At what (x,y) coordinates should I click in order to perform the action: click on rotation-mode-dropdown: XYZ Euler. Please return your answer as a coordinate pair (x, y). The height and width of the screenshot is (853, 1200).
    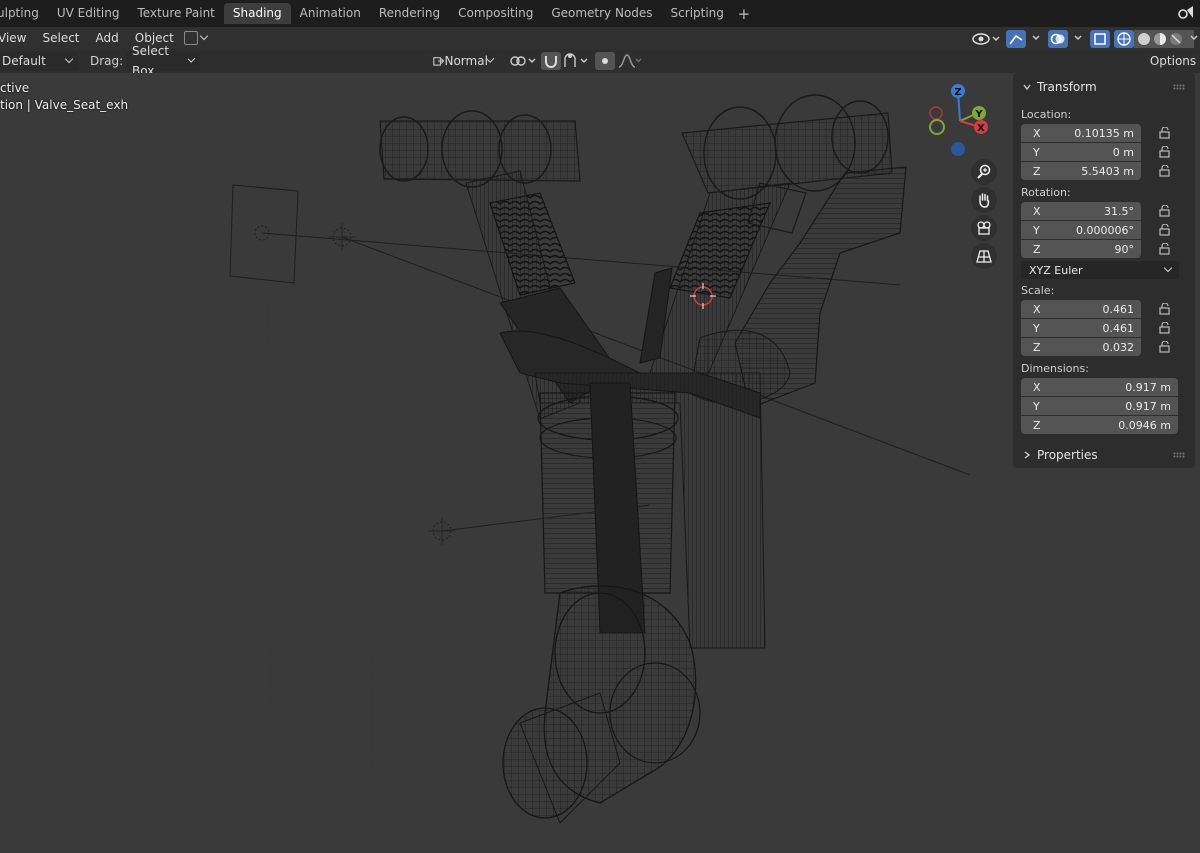
    Looking at the image, I should click on (1100, 270).